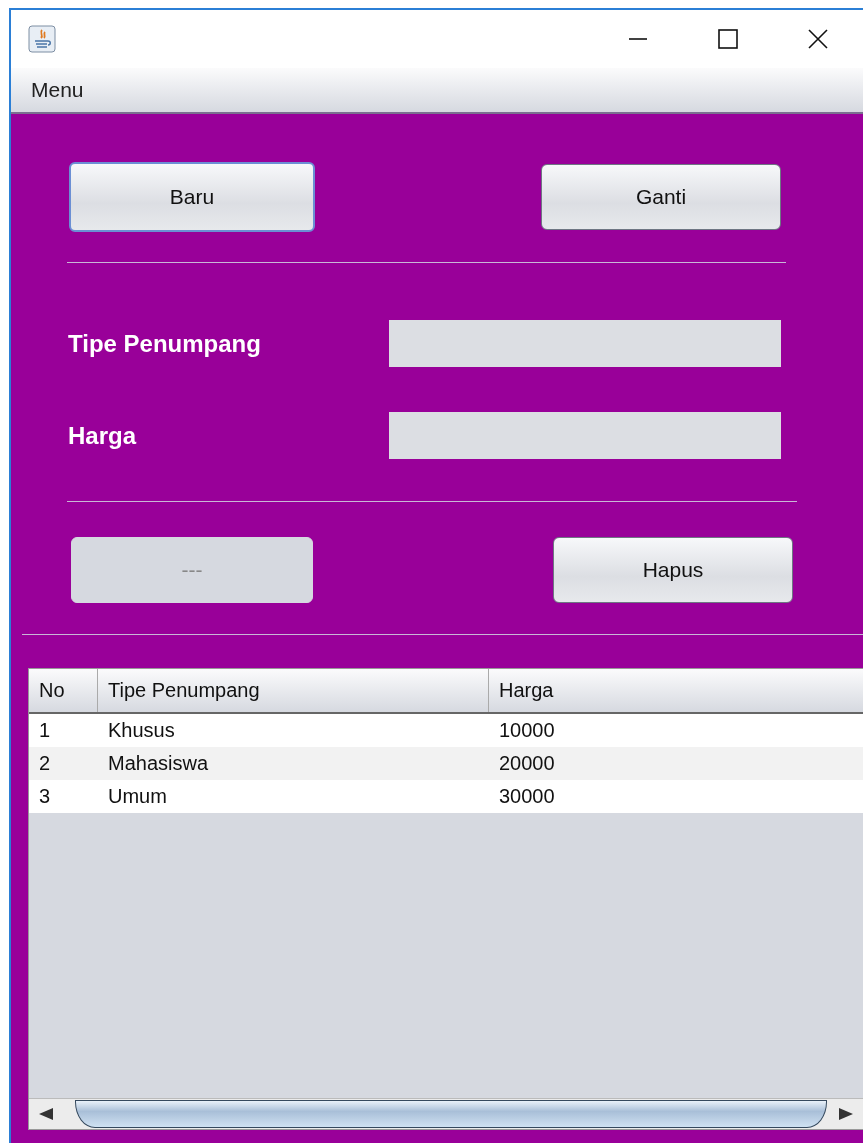 This screenshot has height=1143, width=863. I want to click on table-cell-text: 2, so click(45, 763).